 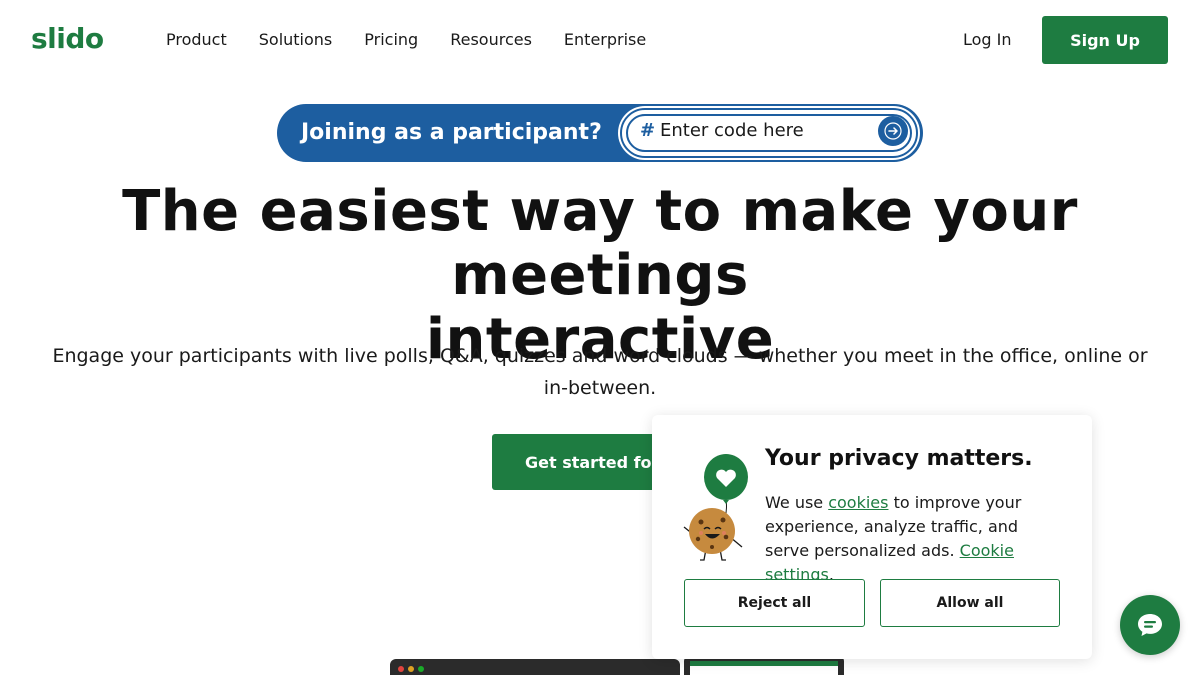 I want to click on nav-item-resources: Resources, so click(x=491, y=40).